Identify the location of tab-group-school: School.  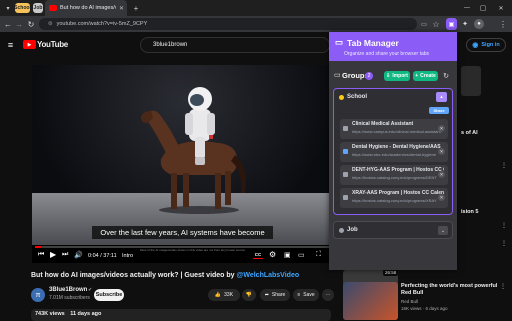
(22, 8).